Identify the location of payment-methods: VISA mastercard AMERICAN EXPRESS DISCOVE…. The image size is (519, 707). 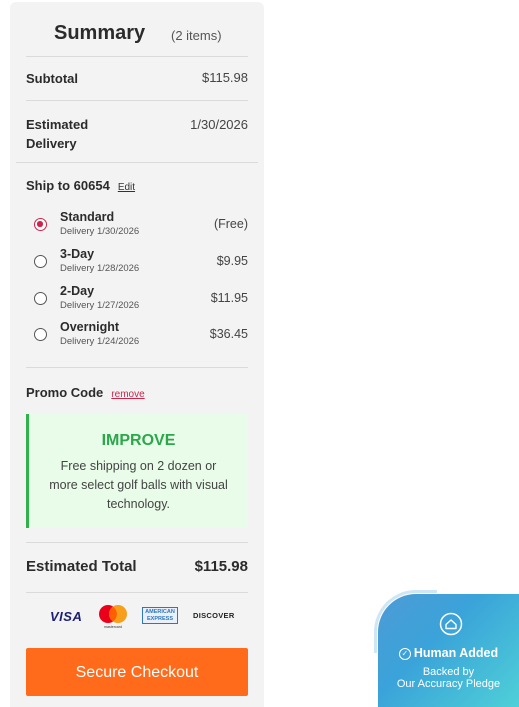
(142, 616).